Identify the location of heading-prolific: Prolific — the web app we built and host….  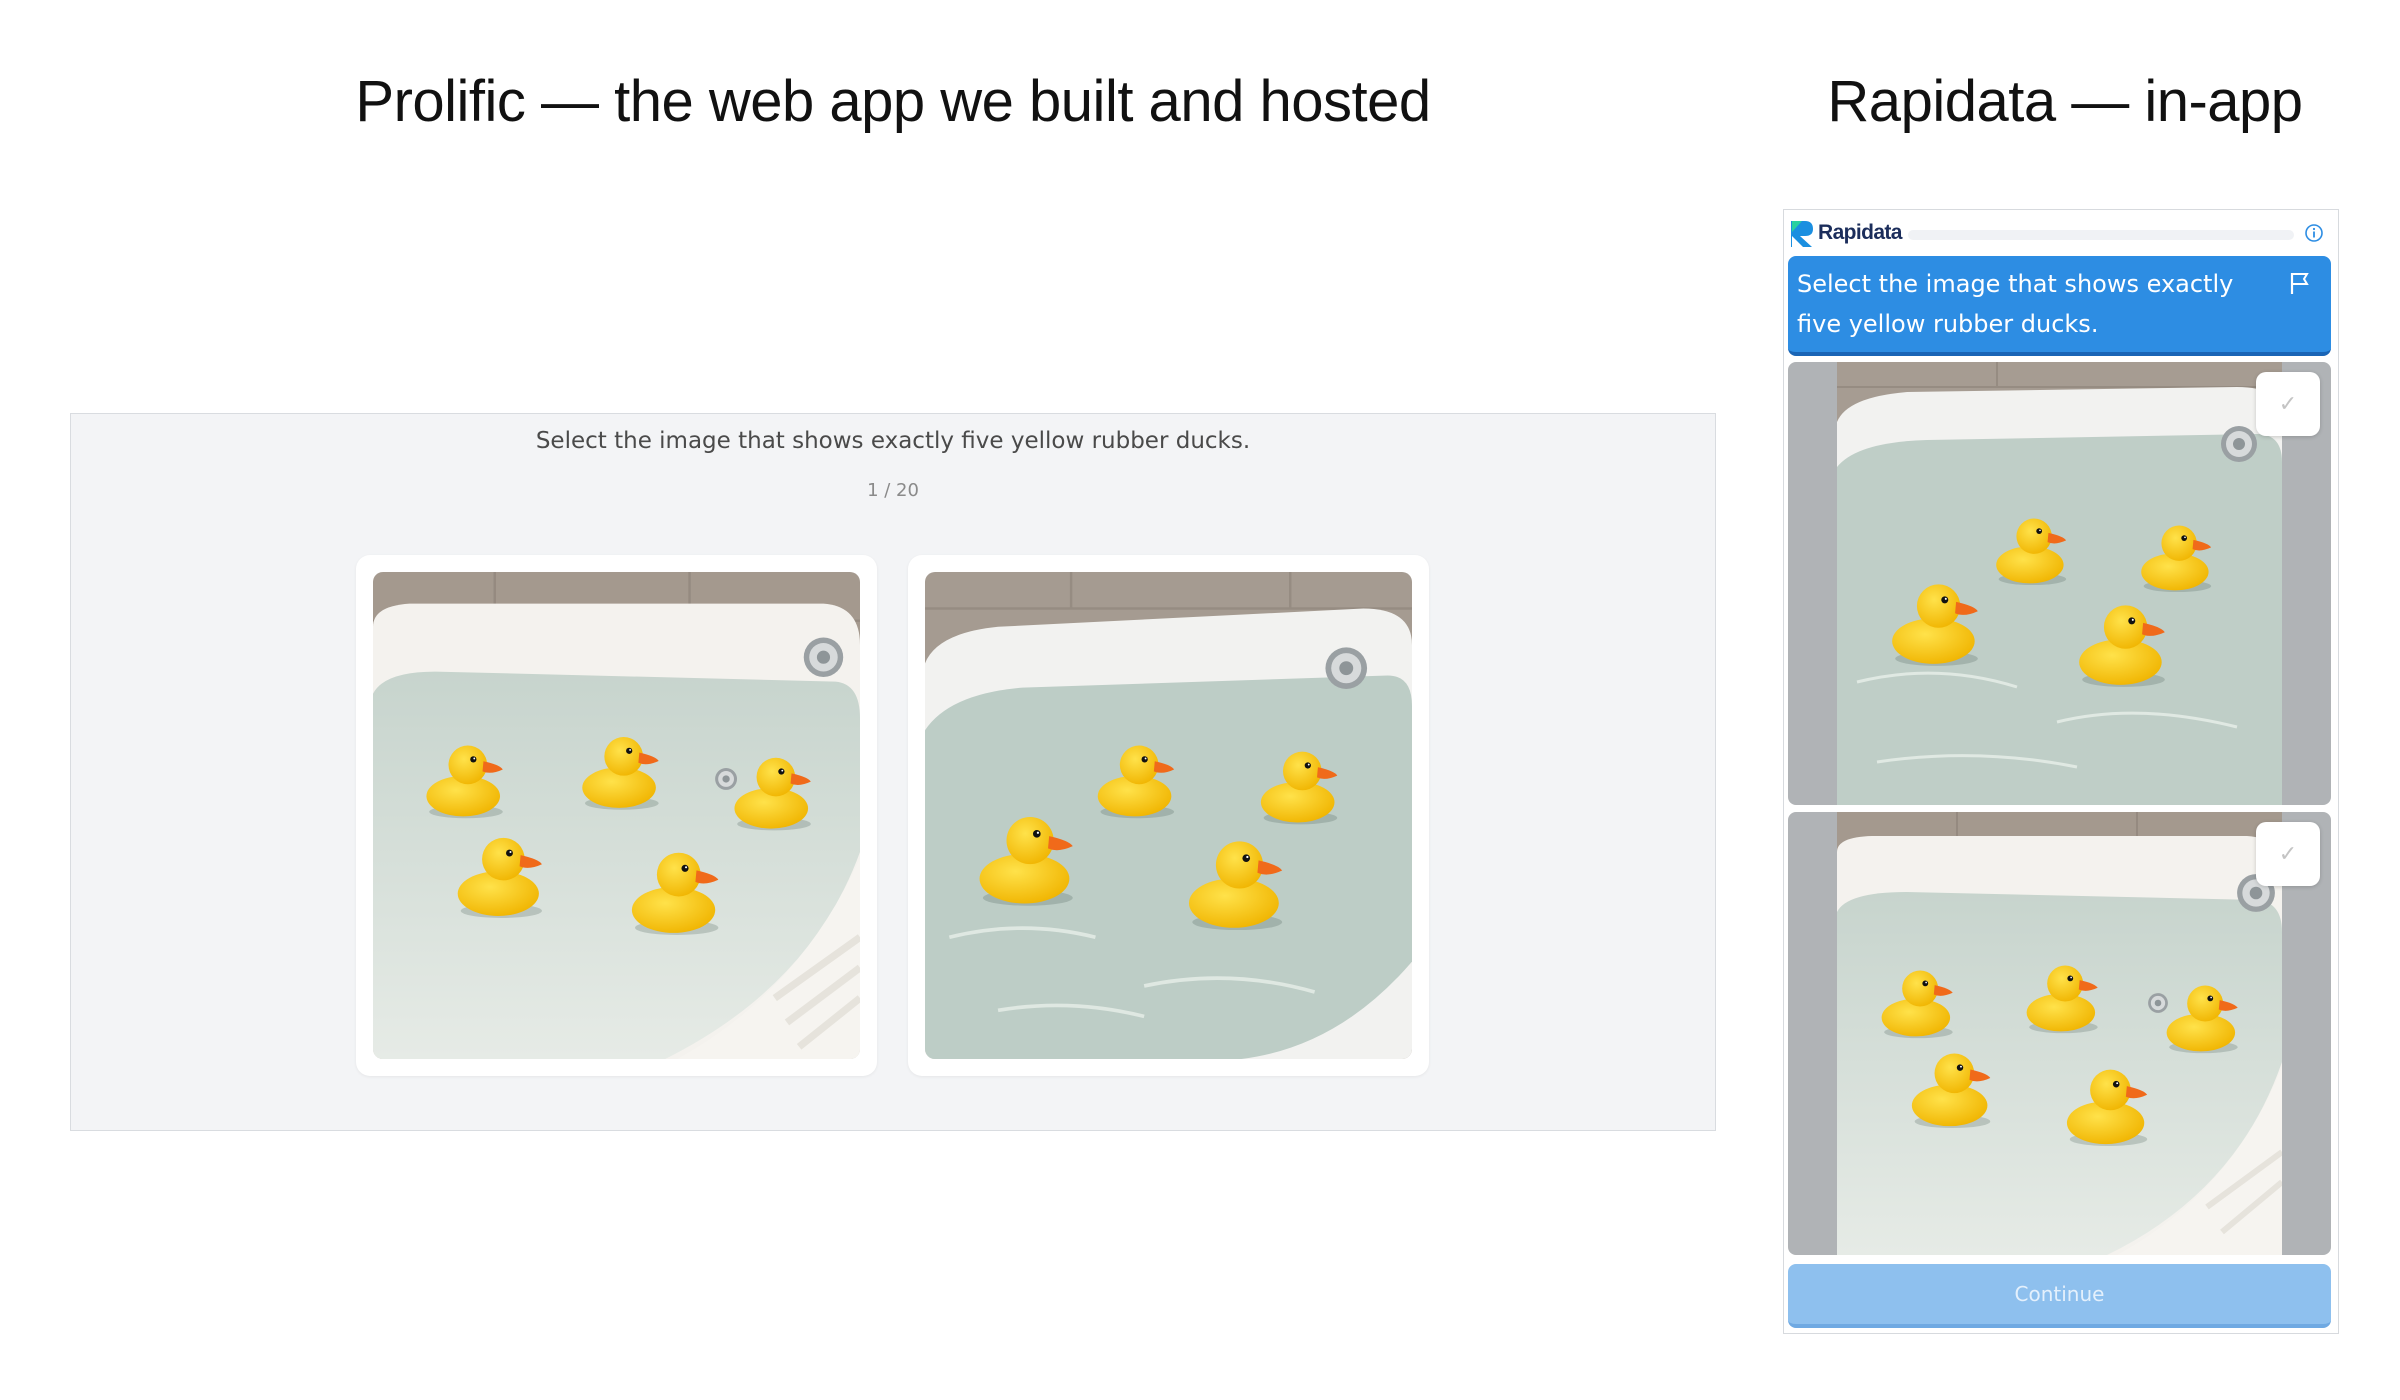
(893, 101).